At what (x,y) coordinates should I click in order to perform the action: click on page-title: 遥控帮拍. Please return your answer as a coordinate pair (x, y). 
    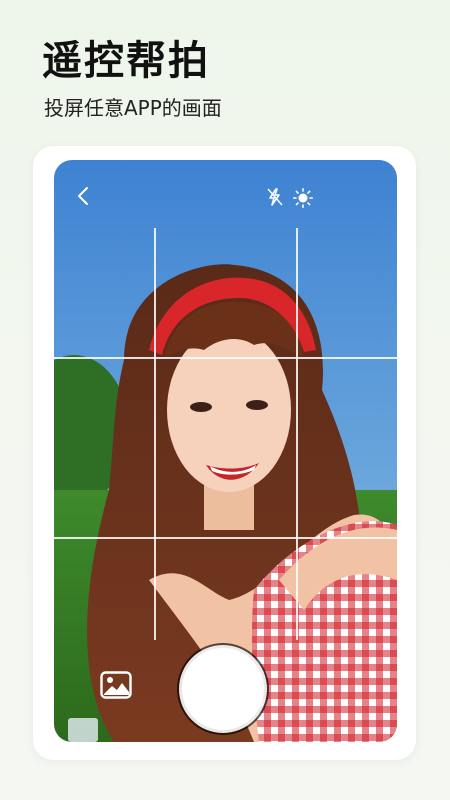
    Looking at the image, I should click on (126, 61).